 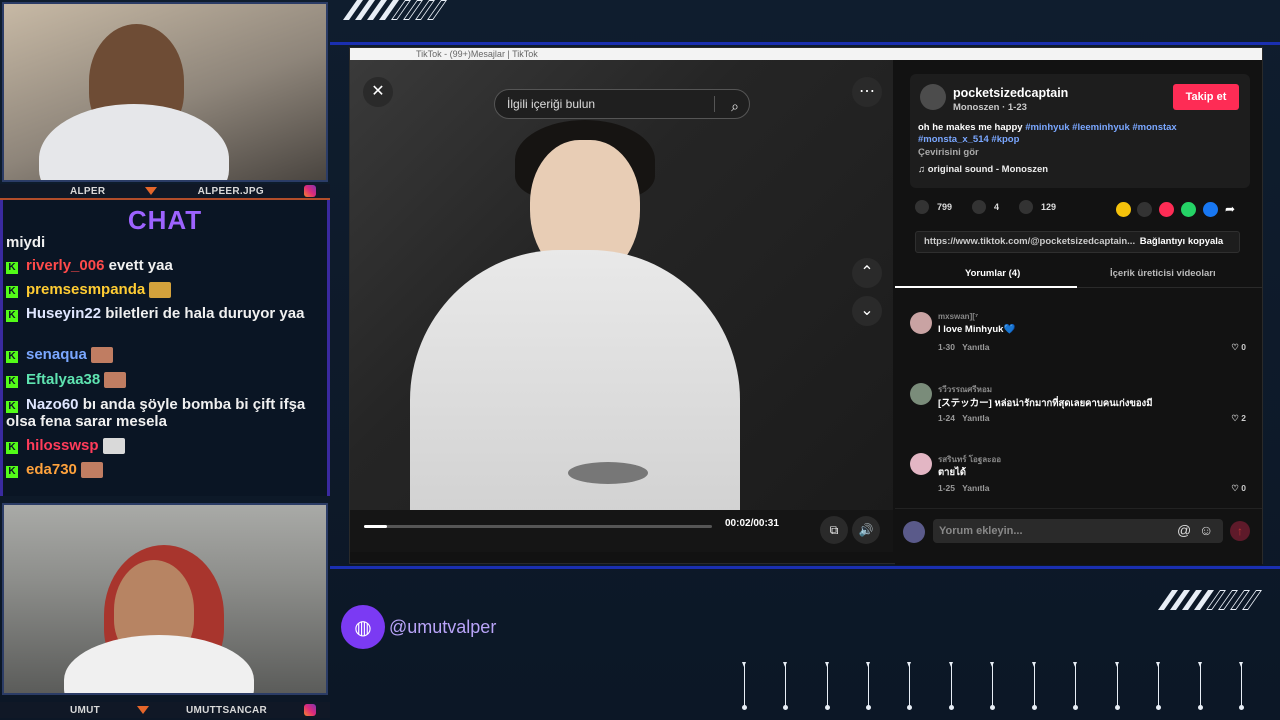 I want to click on next-video-icon: ⌄, so click(x=867, y=311).